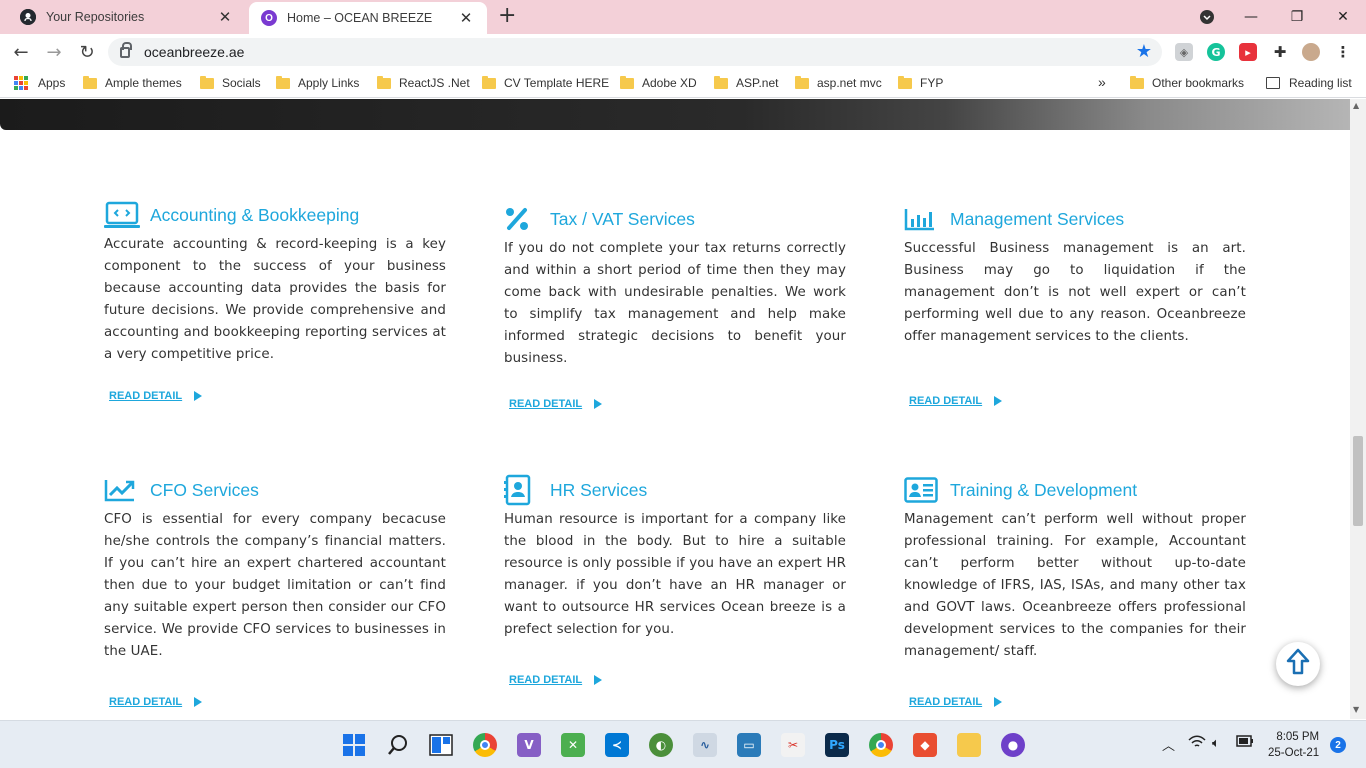 The width and height of the screenshot is (1366, 768). I want to click on bookmarks-overflow: », so click(1102, 82).